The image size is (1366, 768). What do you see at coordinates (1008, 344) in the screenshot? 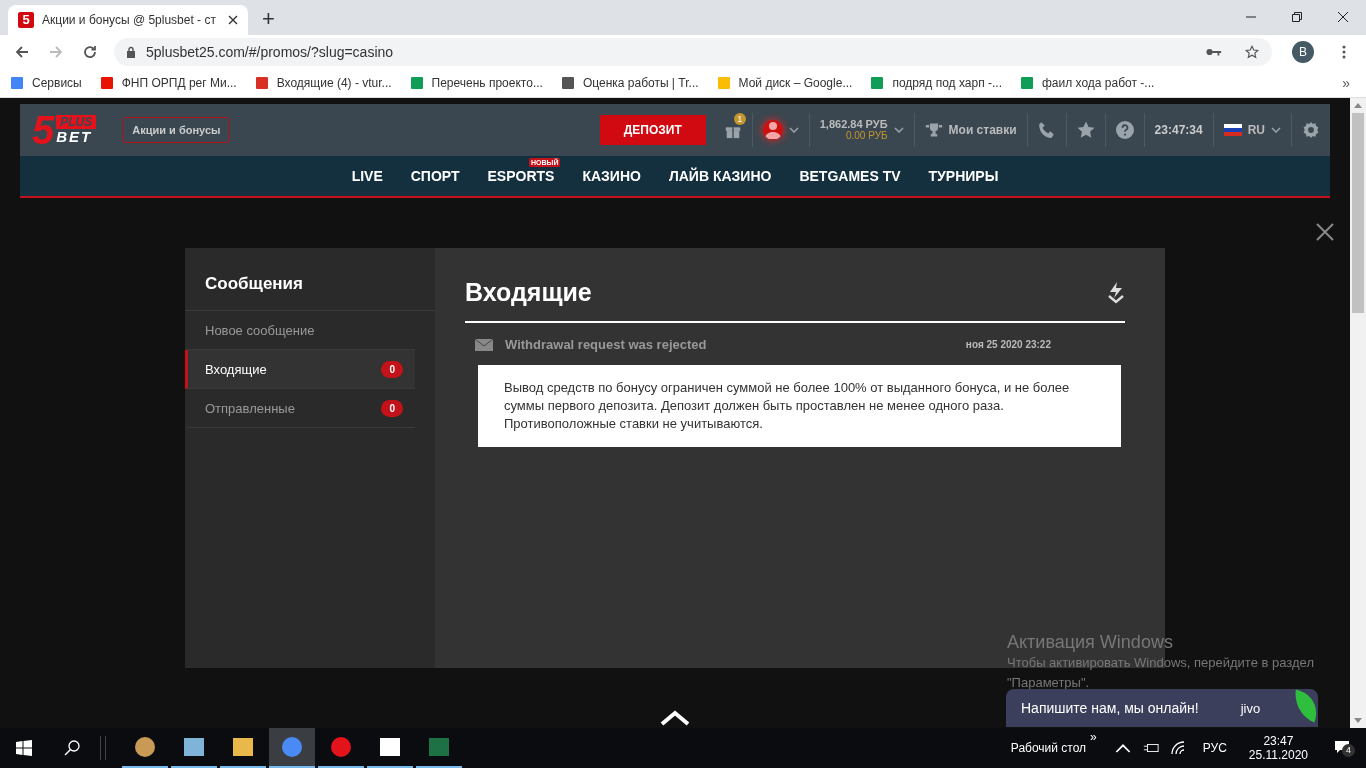
I see `message-date: ноя 25 2020 23:22` at bounding box center [1008, 344].